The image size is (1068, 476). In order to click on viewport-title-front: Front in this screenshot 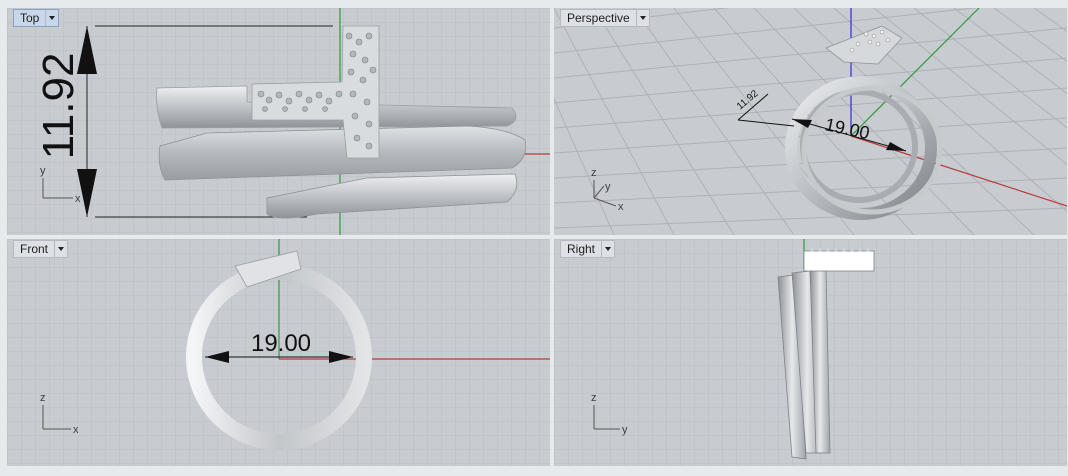, I will do `click(41, 249)`.